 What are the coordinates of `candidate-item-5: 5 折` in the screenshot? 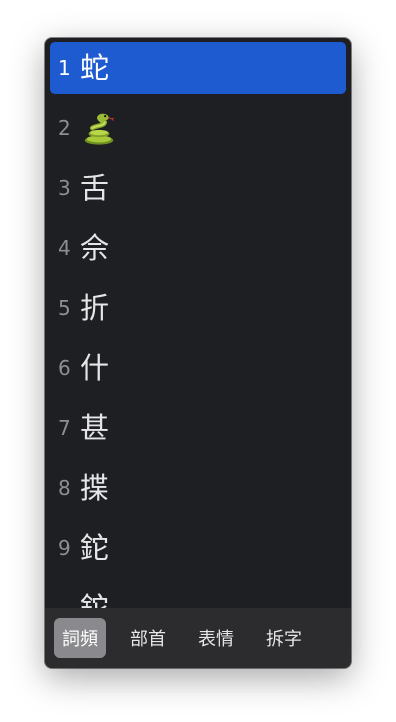 It's located at (198, 308).